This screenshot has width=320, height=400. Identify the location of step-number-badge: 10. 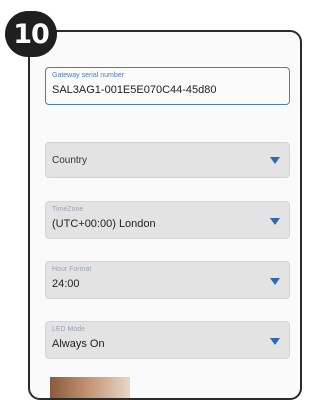
(31, 34).